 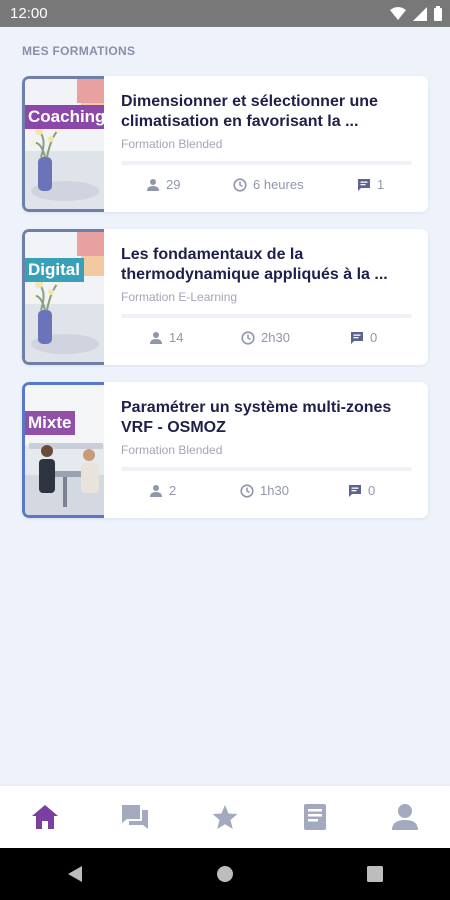 What do you see at coordinates (63, 297) in the screenshot?
I see `course-thumbnail: Digital` at bounding box center [63, 297].